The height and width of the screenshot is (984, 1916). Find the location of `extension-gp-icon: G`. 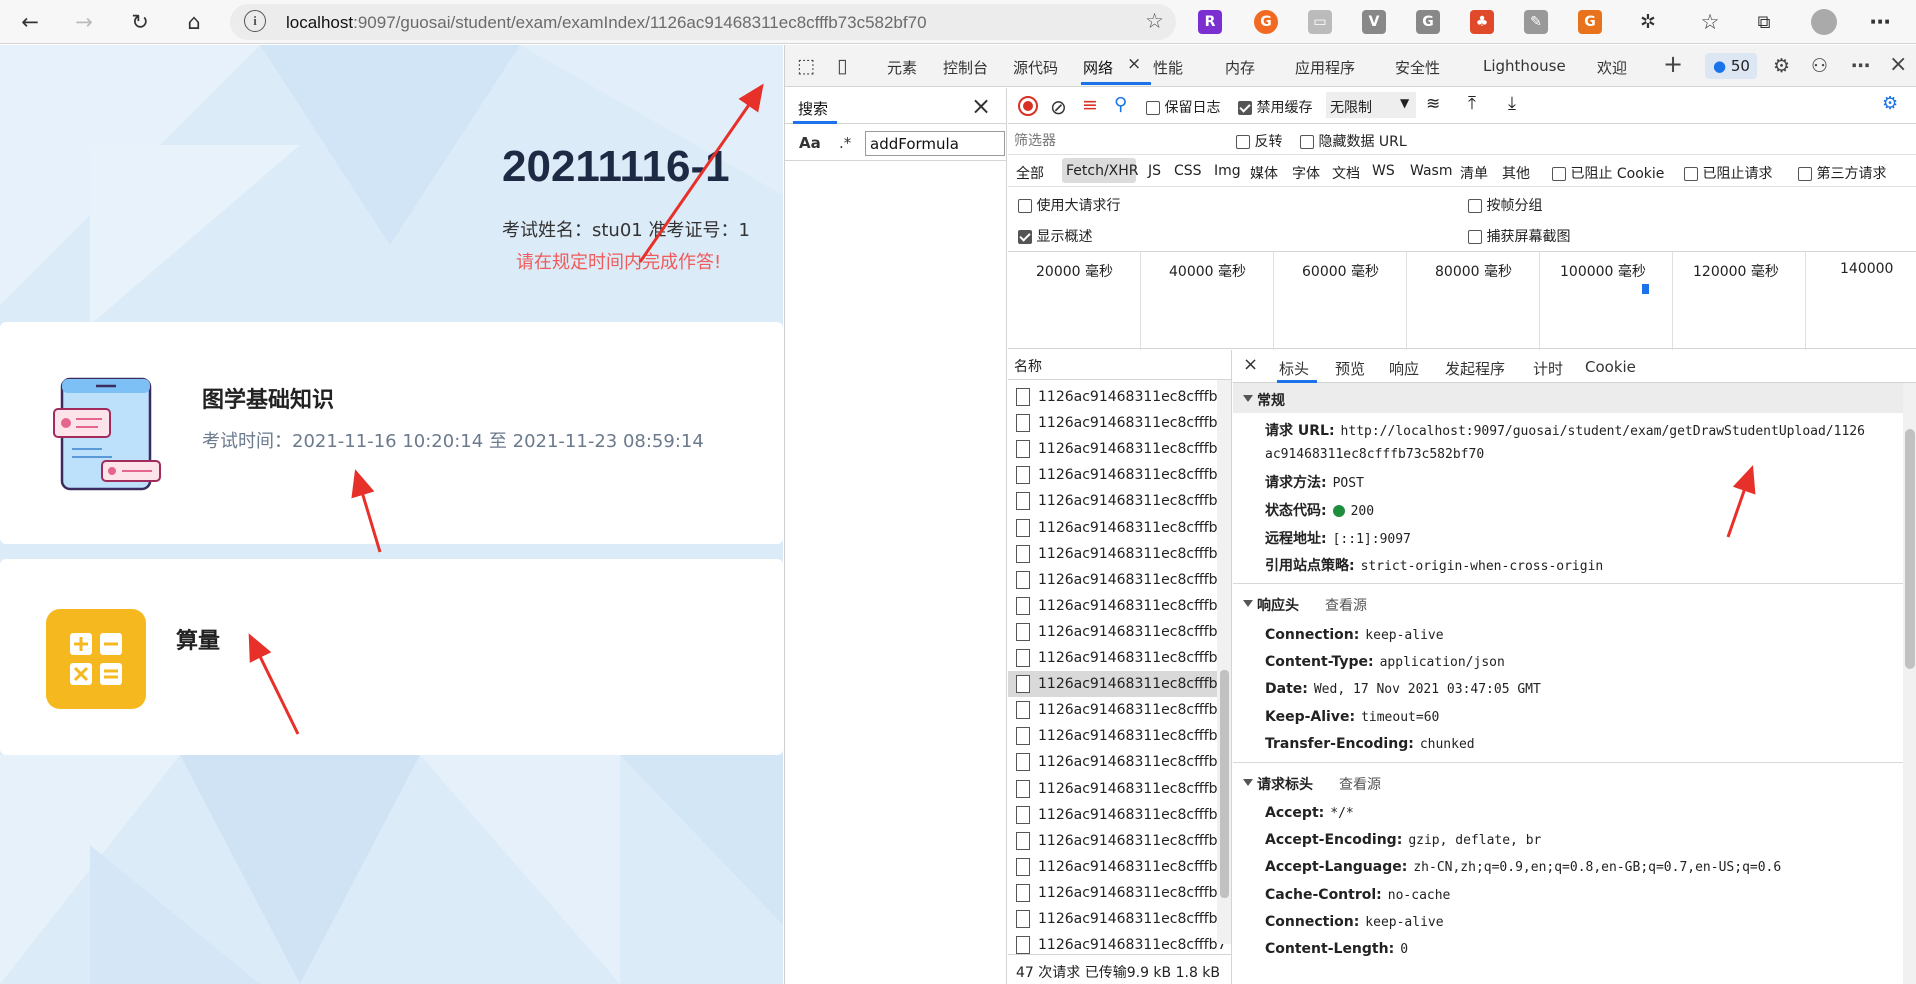

extension-gp-icon: G is located at coordinates (1590, 22).